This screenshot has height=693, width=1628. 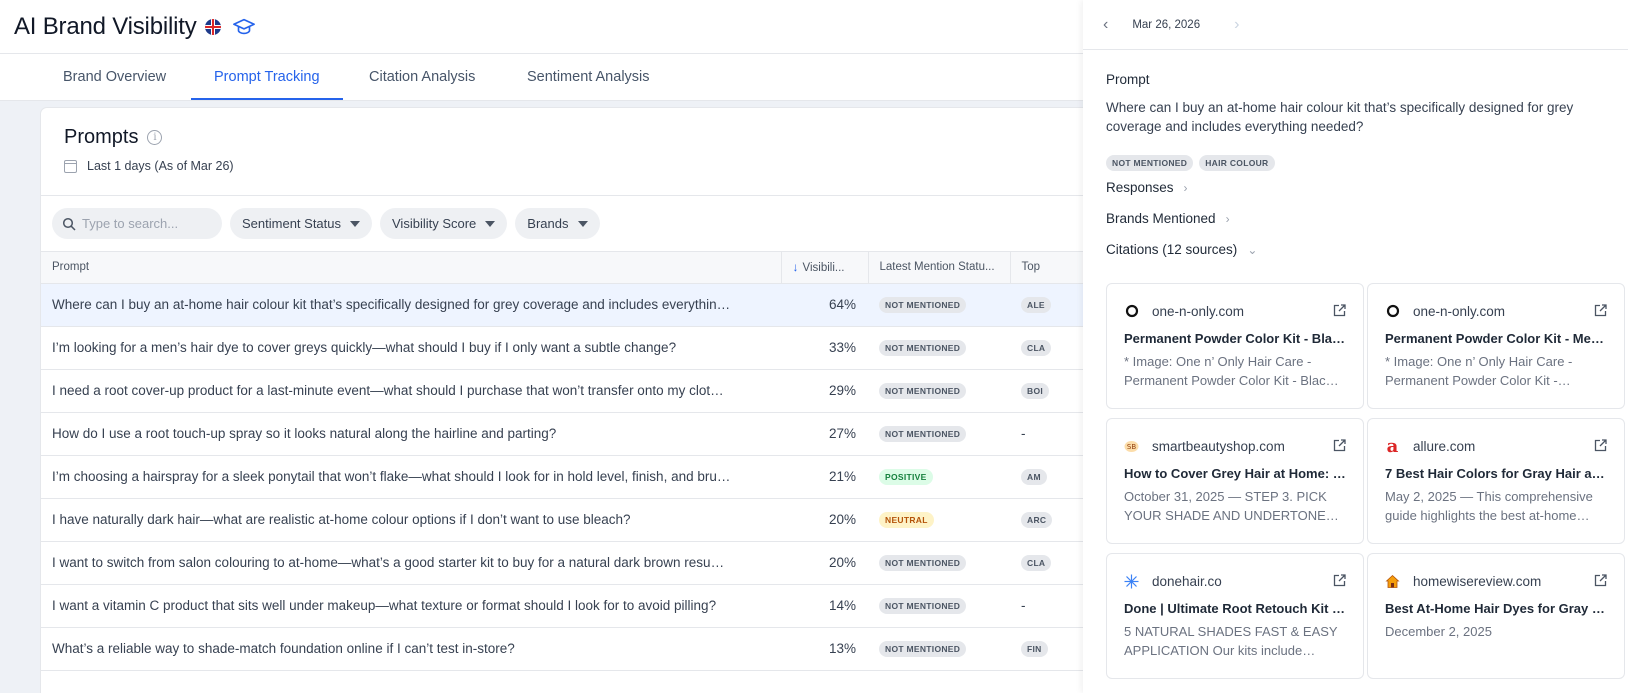 I want to click on filter-label: Brands, so click(x=548, y=223).